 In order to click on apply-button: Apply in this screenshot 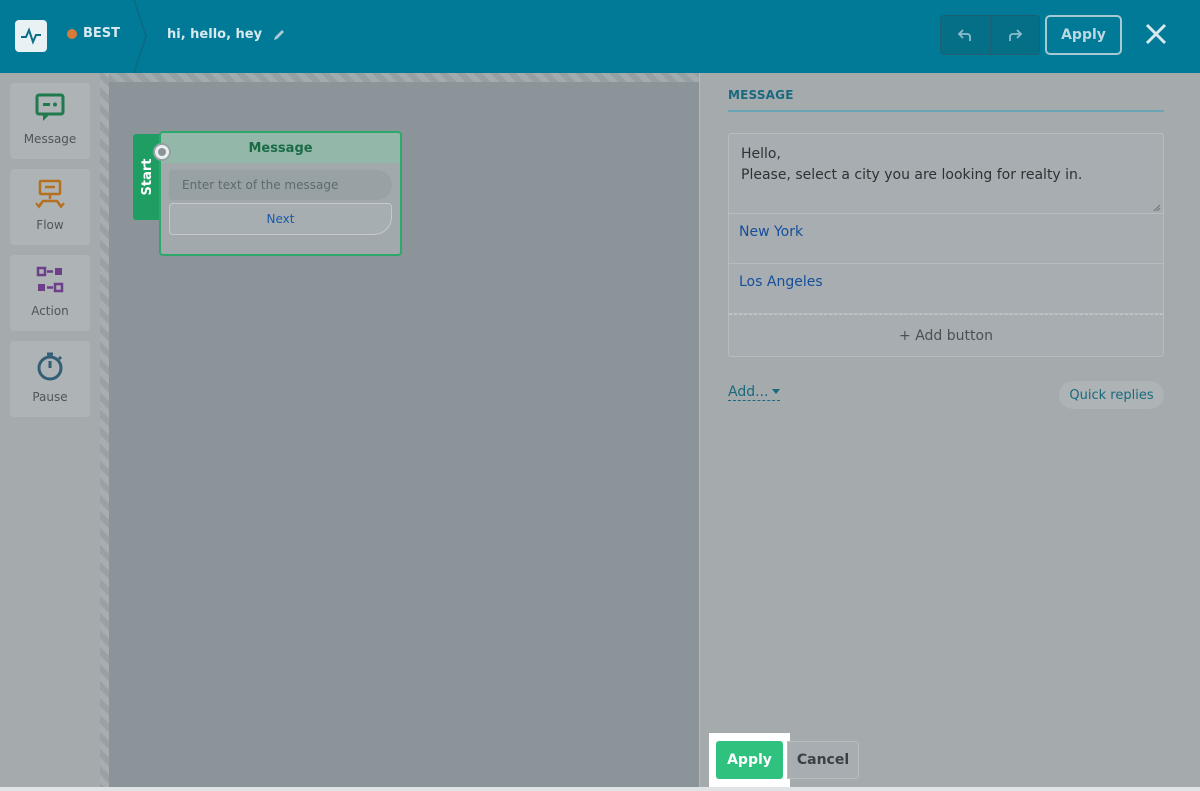, I will do `click(749, 760)`.